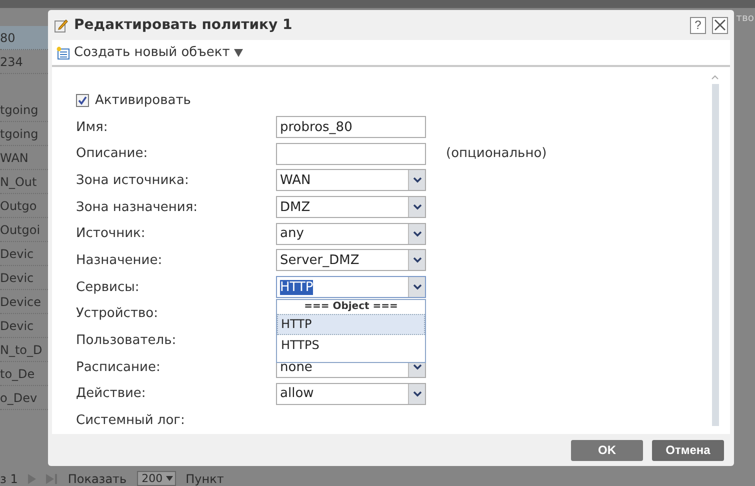 Image resolution: width=755 pixels, height=486 pixels. Describe the element at coordinates (92, 127) in the screenshot. I see `field-label: Имя:` at that location.